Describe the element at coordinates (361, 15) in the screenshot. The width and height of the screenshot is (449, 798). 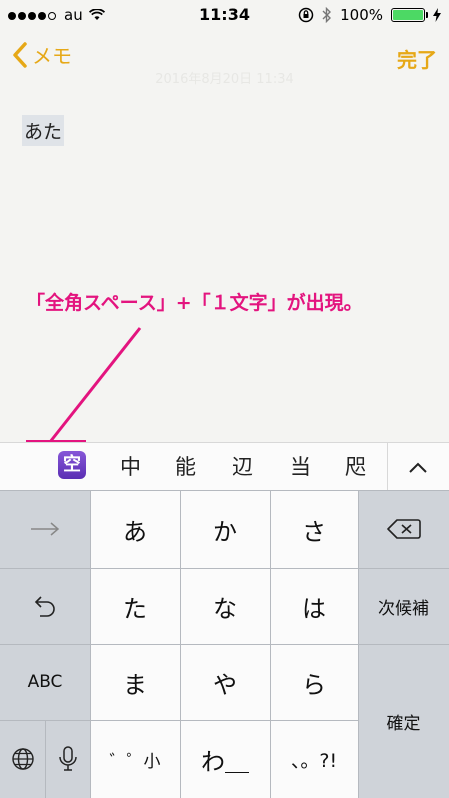
I see `battery-percent: 100%` at that location.